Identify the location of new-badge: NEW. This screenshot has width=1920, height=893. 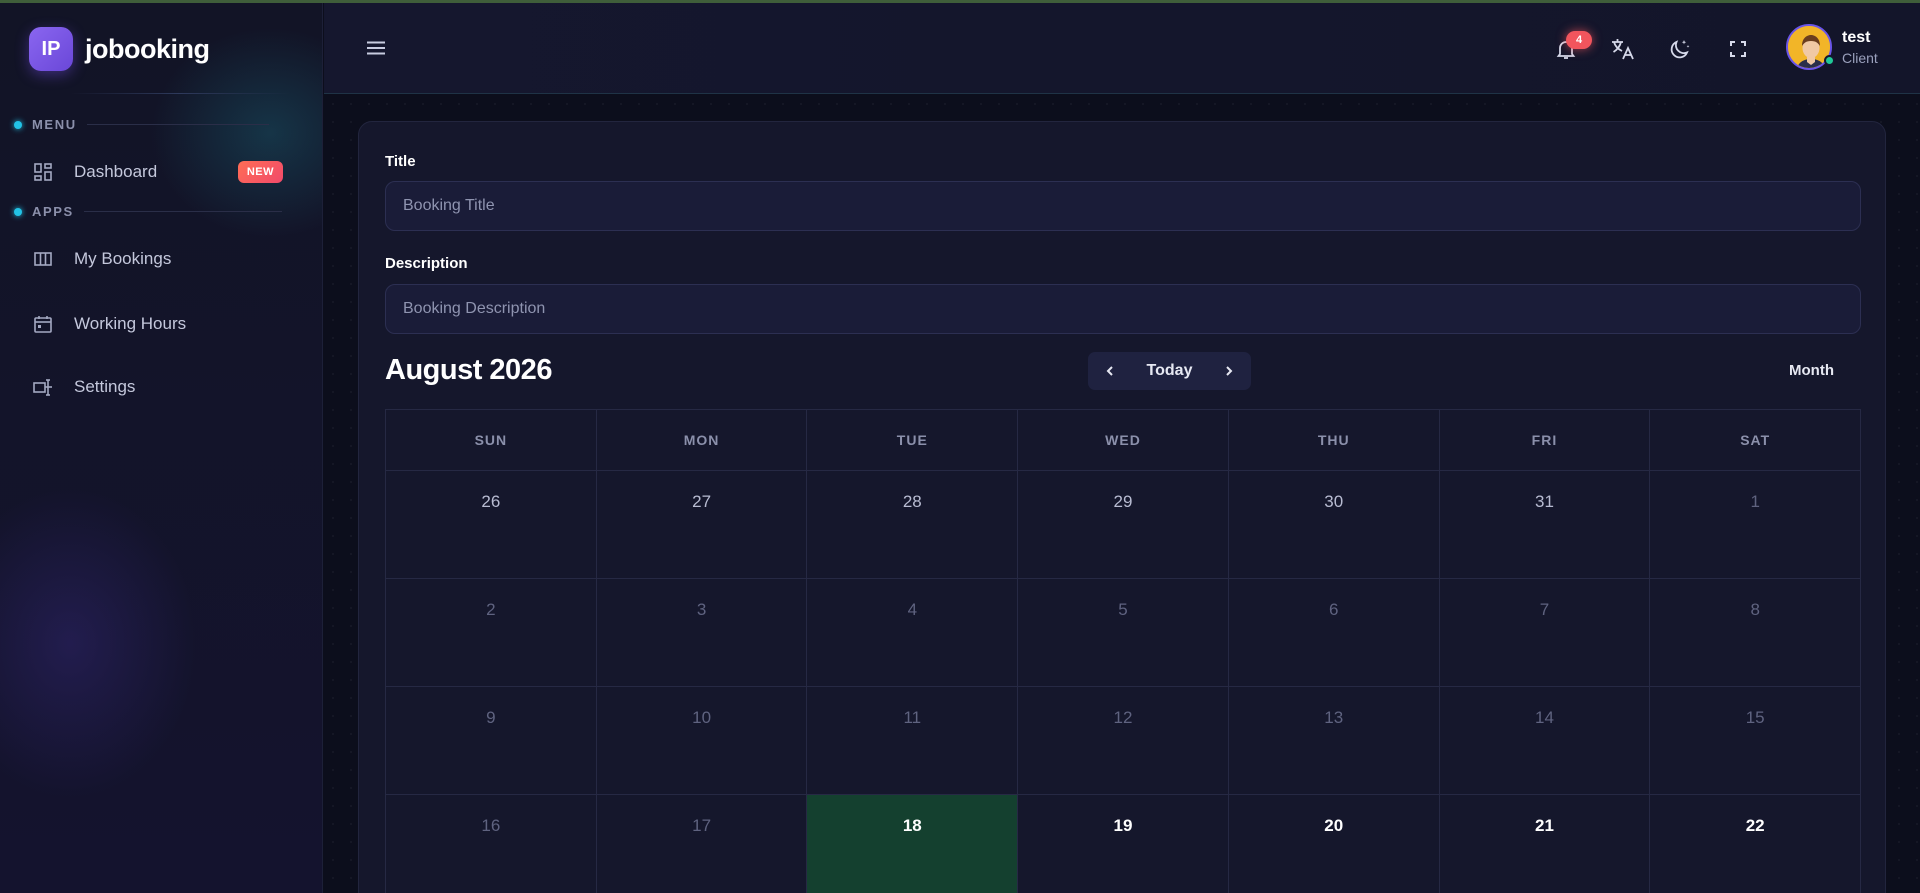
(260, 172).